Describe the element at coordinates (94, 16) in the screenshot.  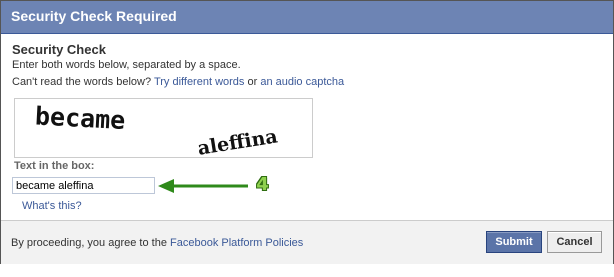
I see `dialog-title: Security Check Required` at that location.